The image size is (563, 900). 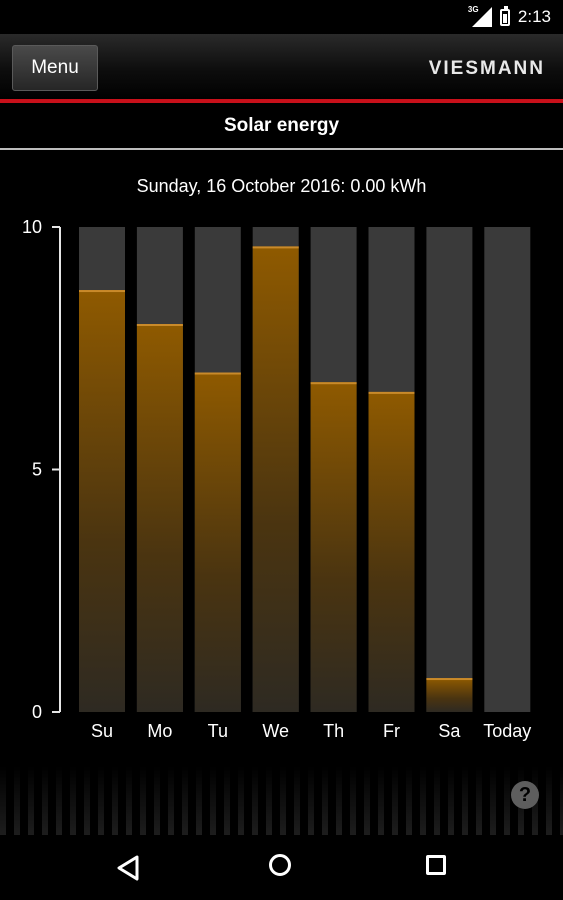 I want to click on x-tick-label: Su, so click(x=102, y=731).